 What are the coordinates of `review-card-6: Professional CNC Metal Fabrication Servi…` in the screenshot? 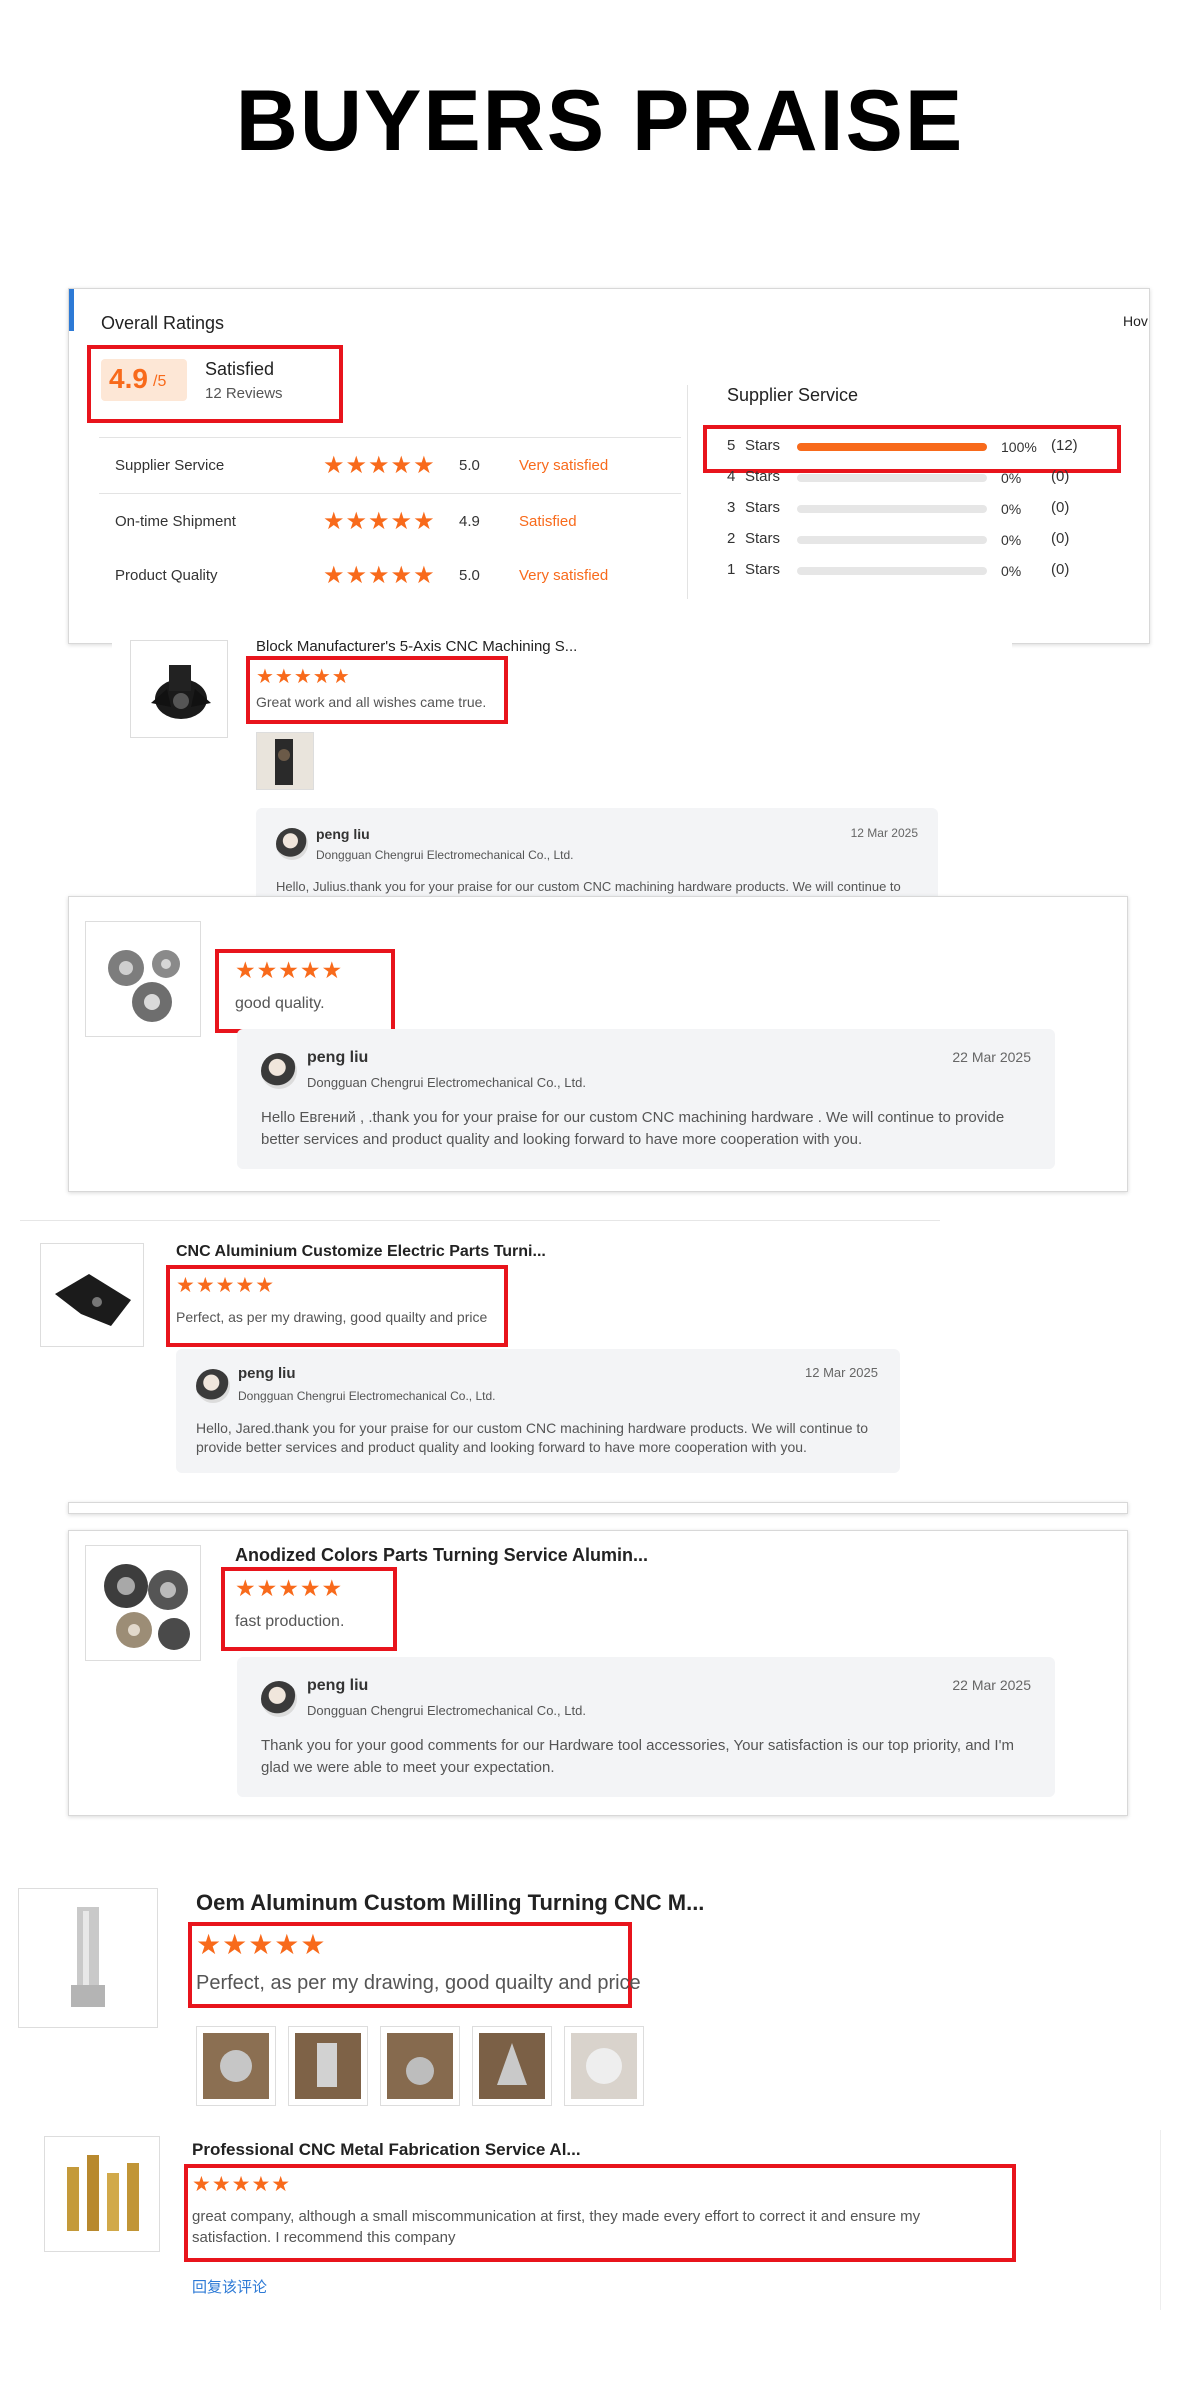 It's located at (595, 2220).